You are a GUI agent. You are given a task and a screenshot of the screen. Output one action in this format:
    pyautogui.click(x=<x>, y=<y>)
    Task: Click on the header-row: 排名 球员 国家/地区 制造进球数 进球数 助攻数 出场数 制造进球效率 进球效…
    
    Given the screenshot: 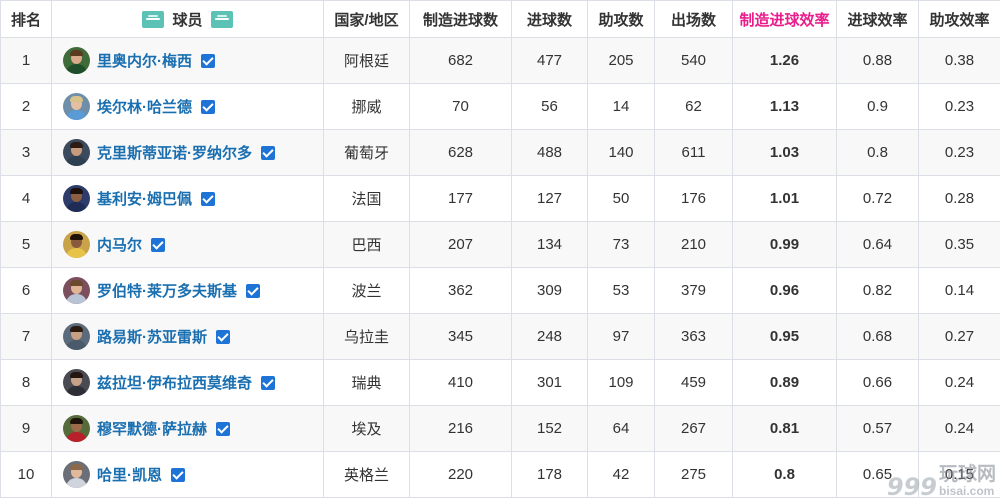 What is the action you would take?
    pyautogui.click(x=500, y=19)
    